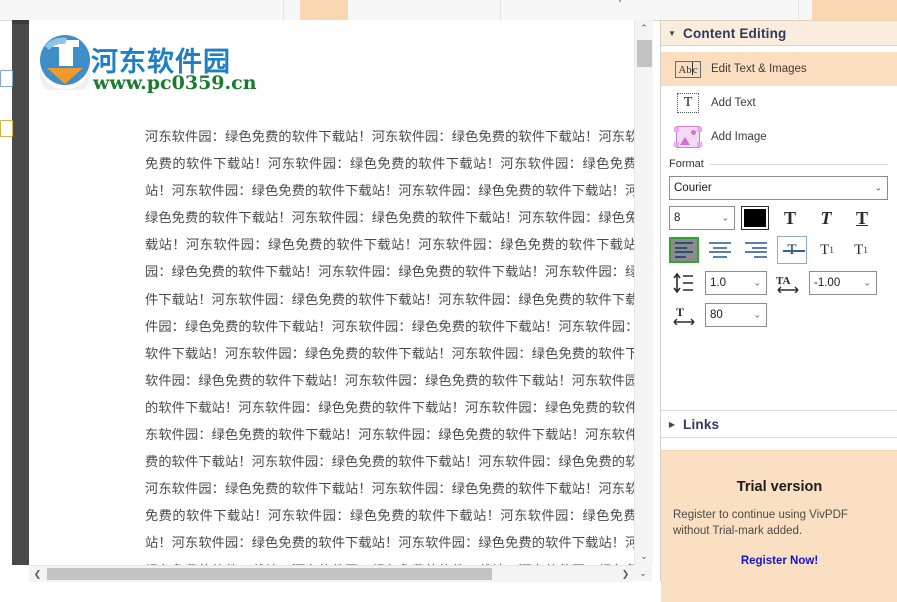 The height and width of the screenshot is (602, 897). Describe the element at coordinates (324, 1) in the screenshot. I see `print-icon: ⎙` at that location.